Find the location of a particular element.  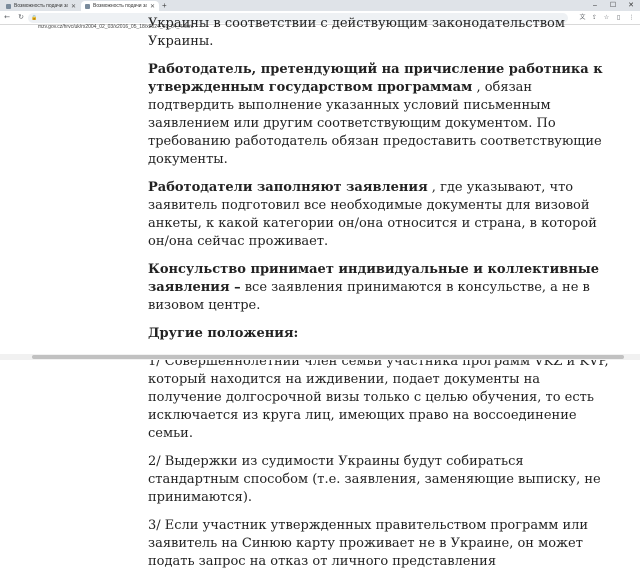

reload-icon: ↻ is located at coordinates (21, 17).